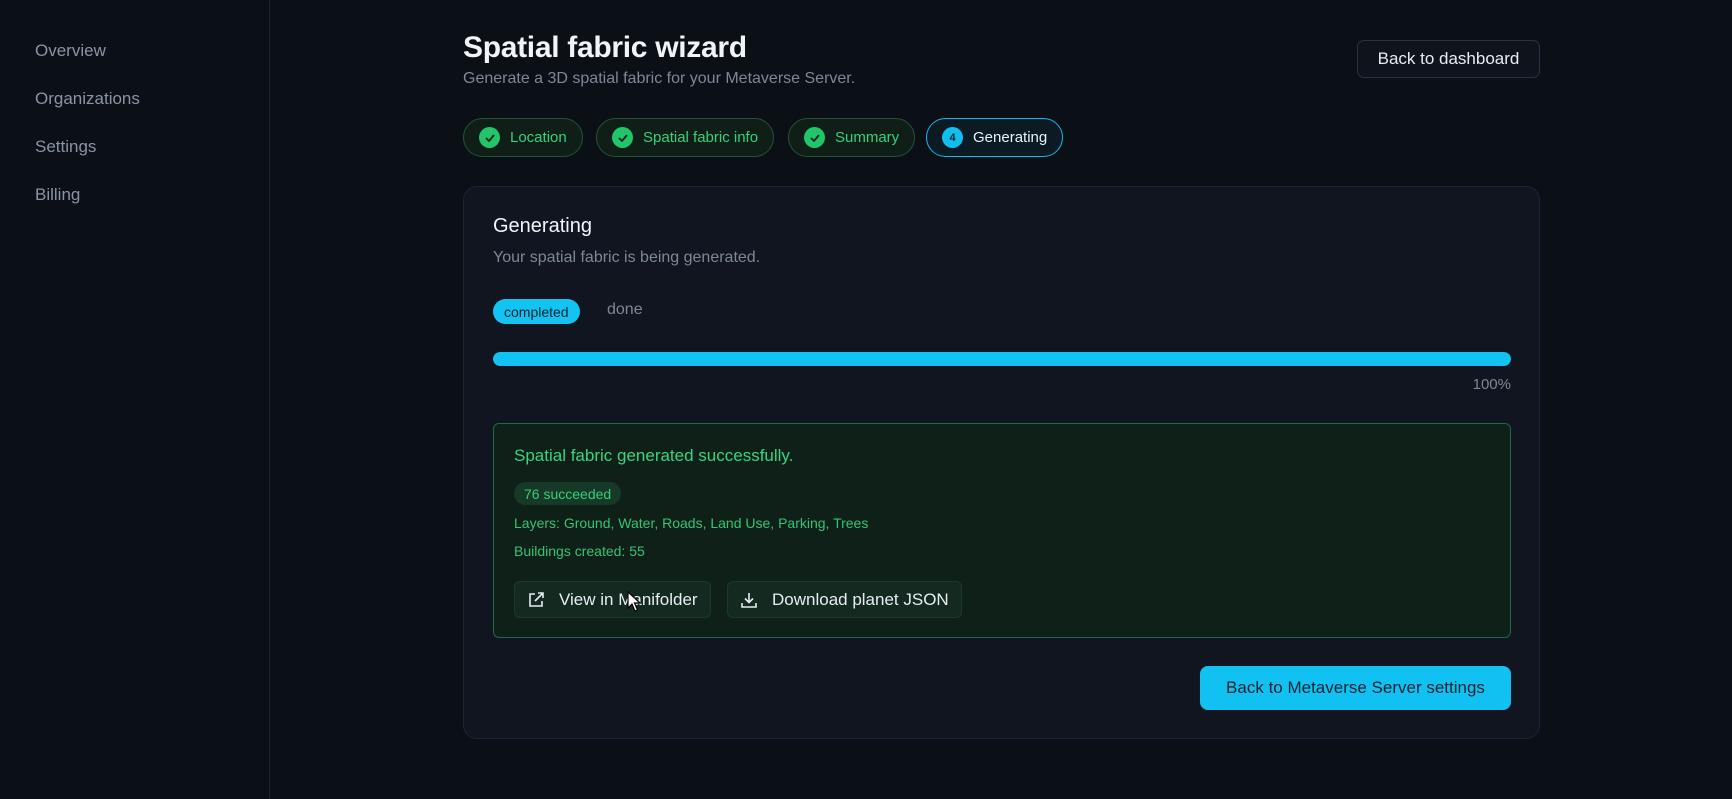 The width and height of the screenshot is (1732, 799). Describe the element at coordinates (542, 226) in the screenshot. I see `card-title: Generating` at that location.